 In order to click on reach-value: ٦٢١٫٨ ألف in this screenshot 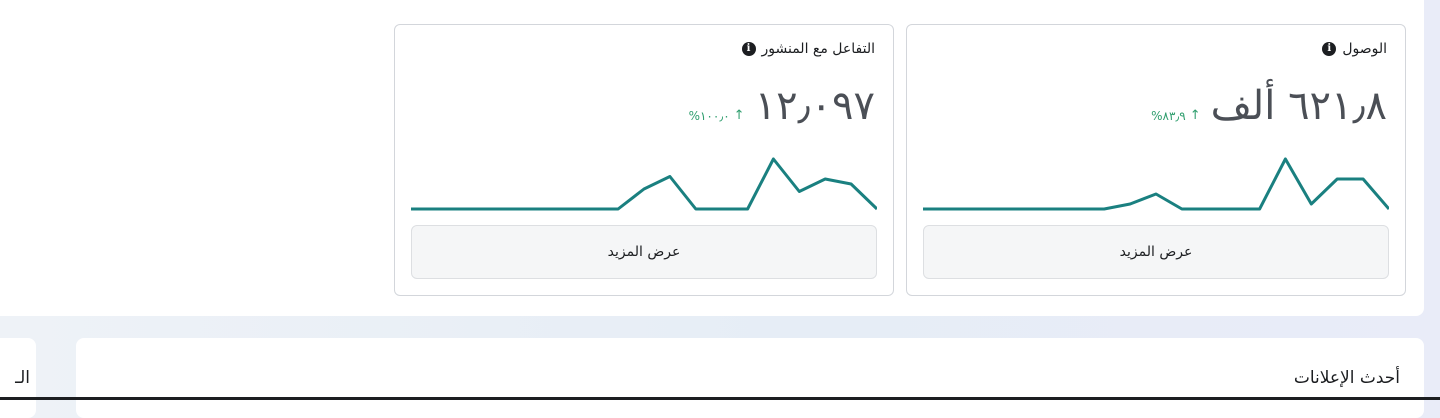, I will do `click(1298, 106)`.